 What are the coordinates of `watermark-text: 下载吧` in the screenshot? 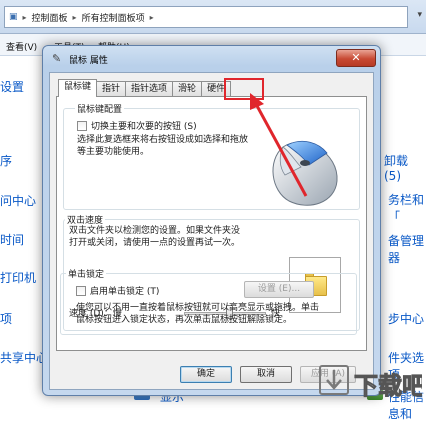 It's located at (388, 386).